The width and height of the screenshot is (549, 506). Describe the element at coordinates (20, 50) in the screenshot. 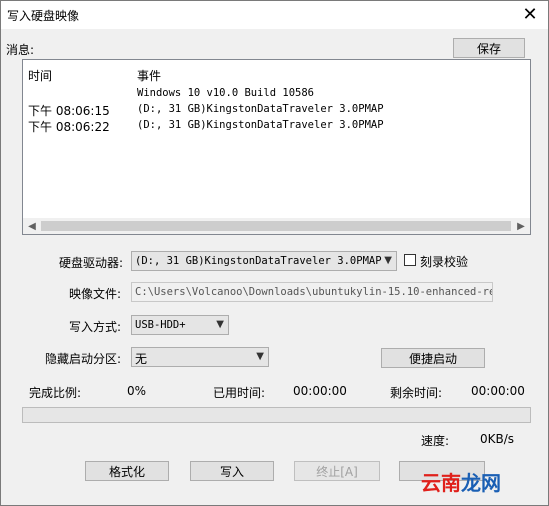

I see `messages-label: 消息:` at that location.